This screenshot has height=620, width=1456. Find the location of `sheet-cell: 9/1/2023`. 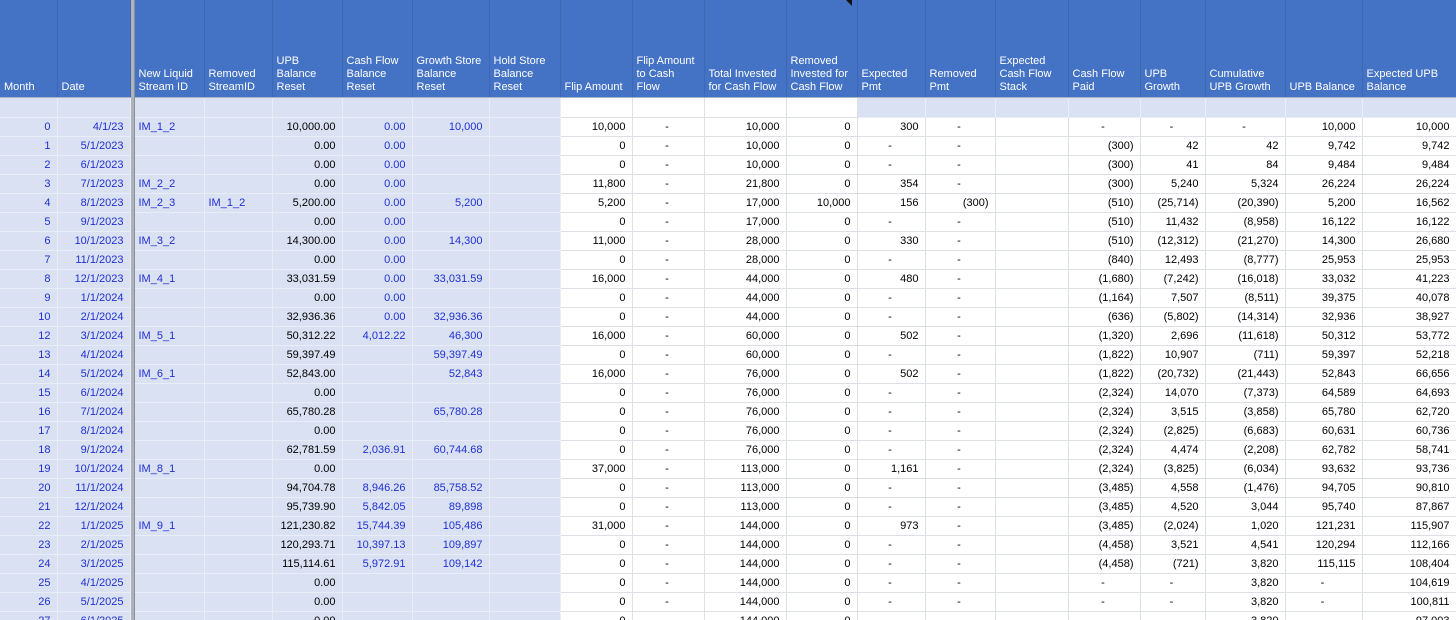

sheet-cell: 9/1/2023 is located at coordinates (94, 222).